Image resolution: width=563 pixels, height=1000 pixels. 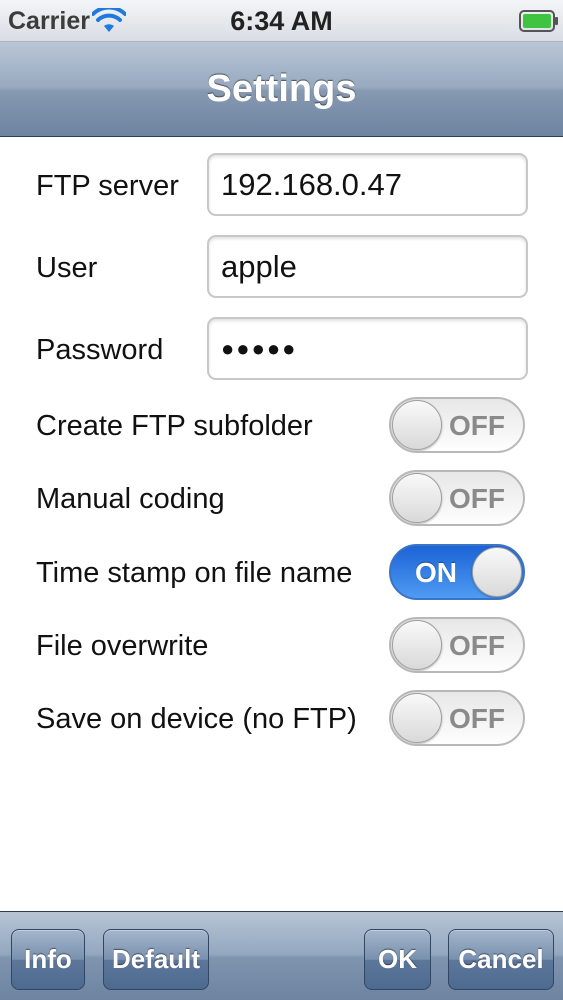 What do you see at coordinates (196, 719) in the screenshot?
I see `save-on-device-label: Save on device (no FTP)` at bounding box center [196, 719].